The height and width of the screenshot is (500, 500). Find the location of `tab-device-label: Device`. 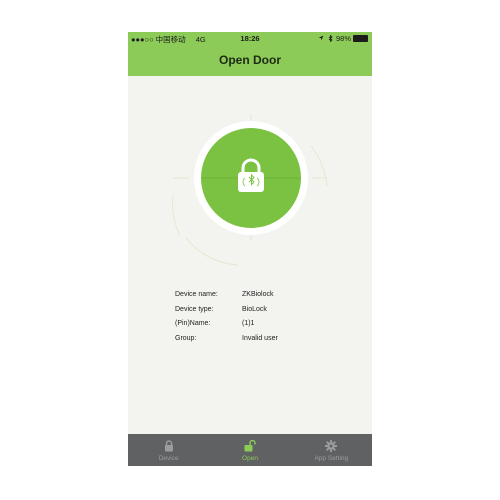

tab-device-label: Device is located at coordinates (168, 458).